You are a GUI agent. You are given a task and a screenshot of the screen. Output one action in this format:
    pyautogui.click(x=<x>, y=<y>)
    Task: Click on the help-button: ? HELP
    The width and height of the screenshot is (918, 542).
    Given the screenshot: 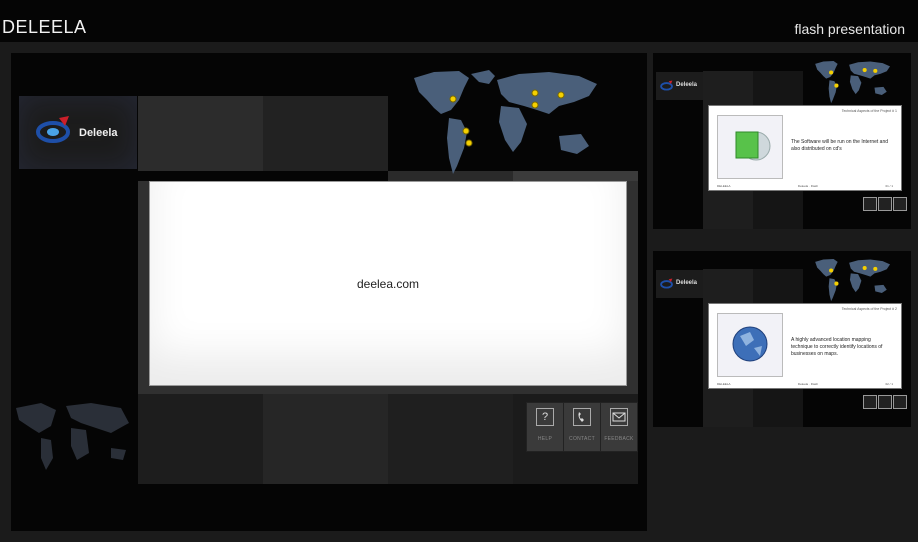 What is the action you would take?
    pyautogui.click(x=545, y=427)
    